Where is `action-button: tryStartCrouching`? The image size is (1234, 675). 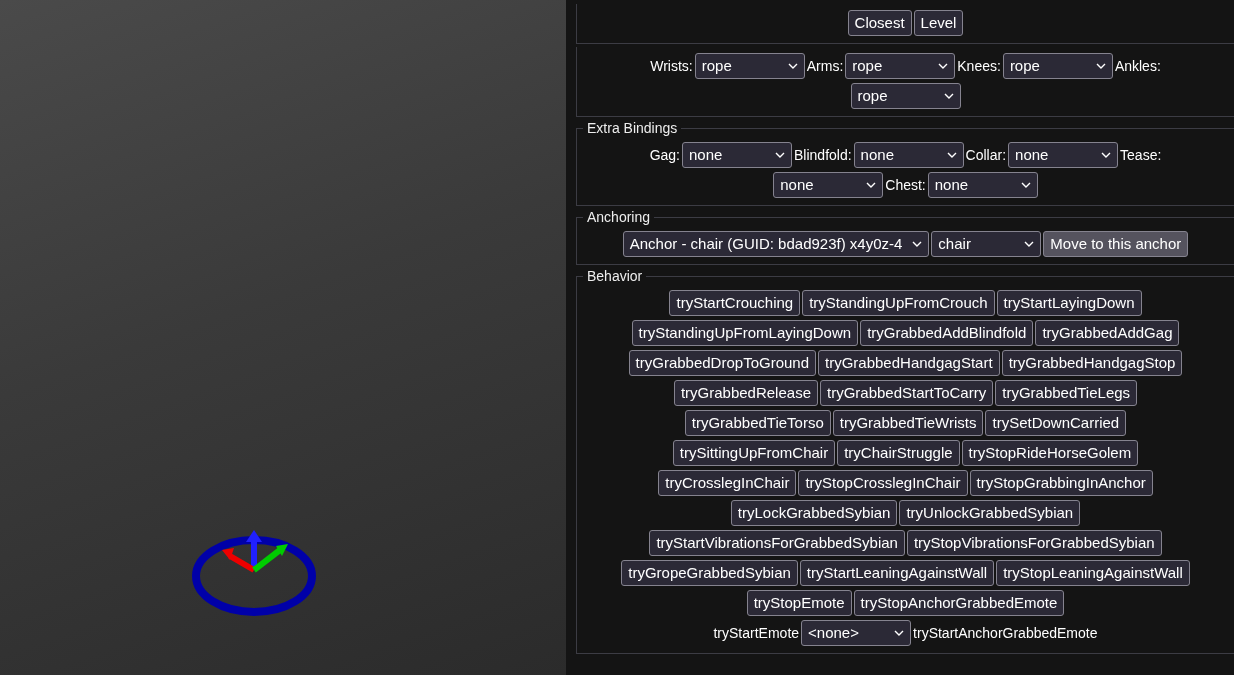
action-button: tryStartCrouching is located at coordinates (735, 302).